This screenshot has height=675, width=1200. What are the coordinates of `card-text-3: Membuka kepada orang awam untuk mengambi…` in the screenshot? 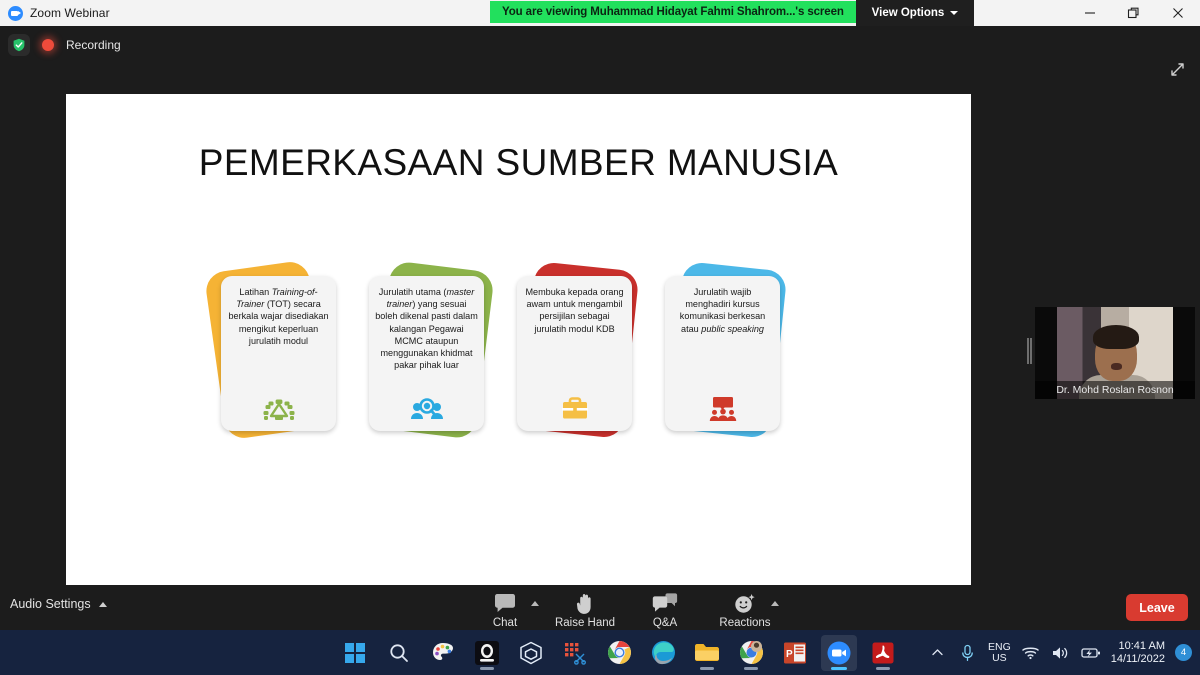 It's located at (574, 310).